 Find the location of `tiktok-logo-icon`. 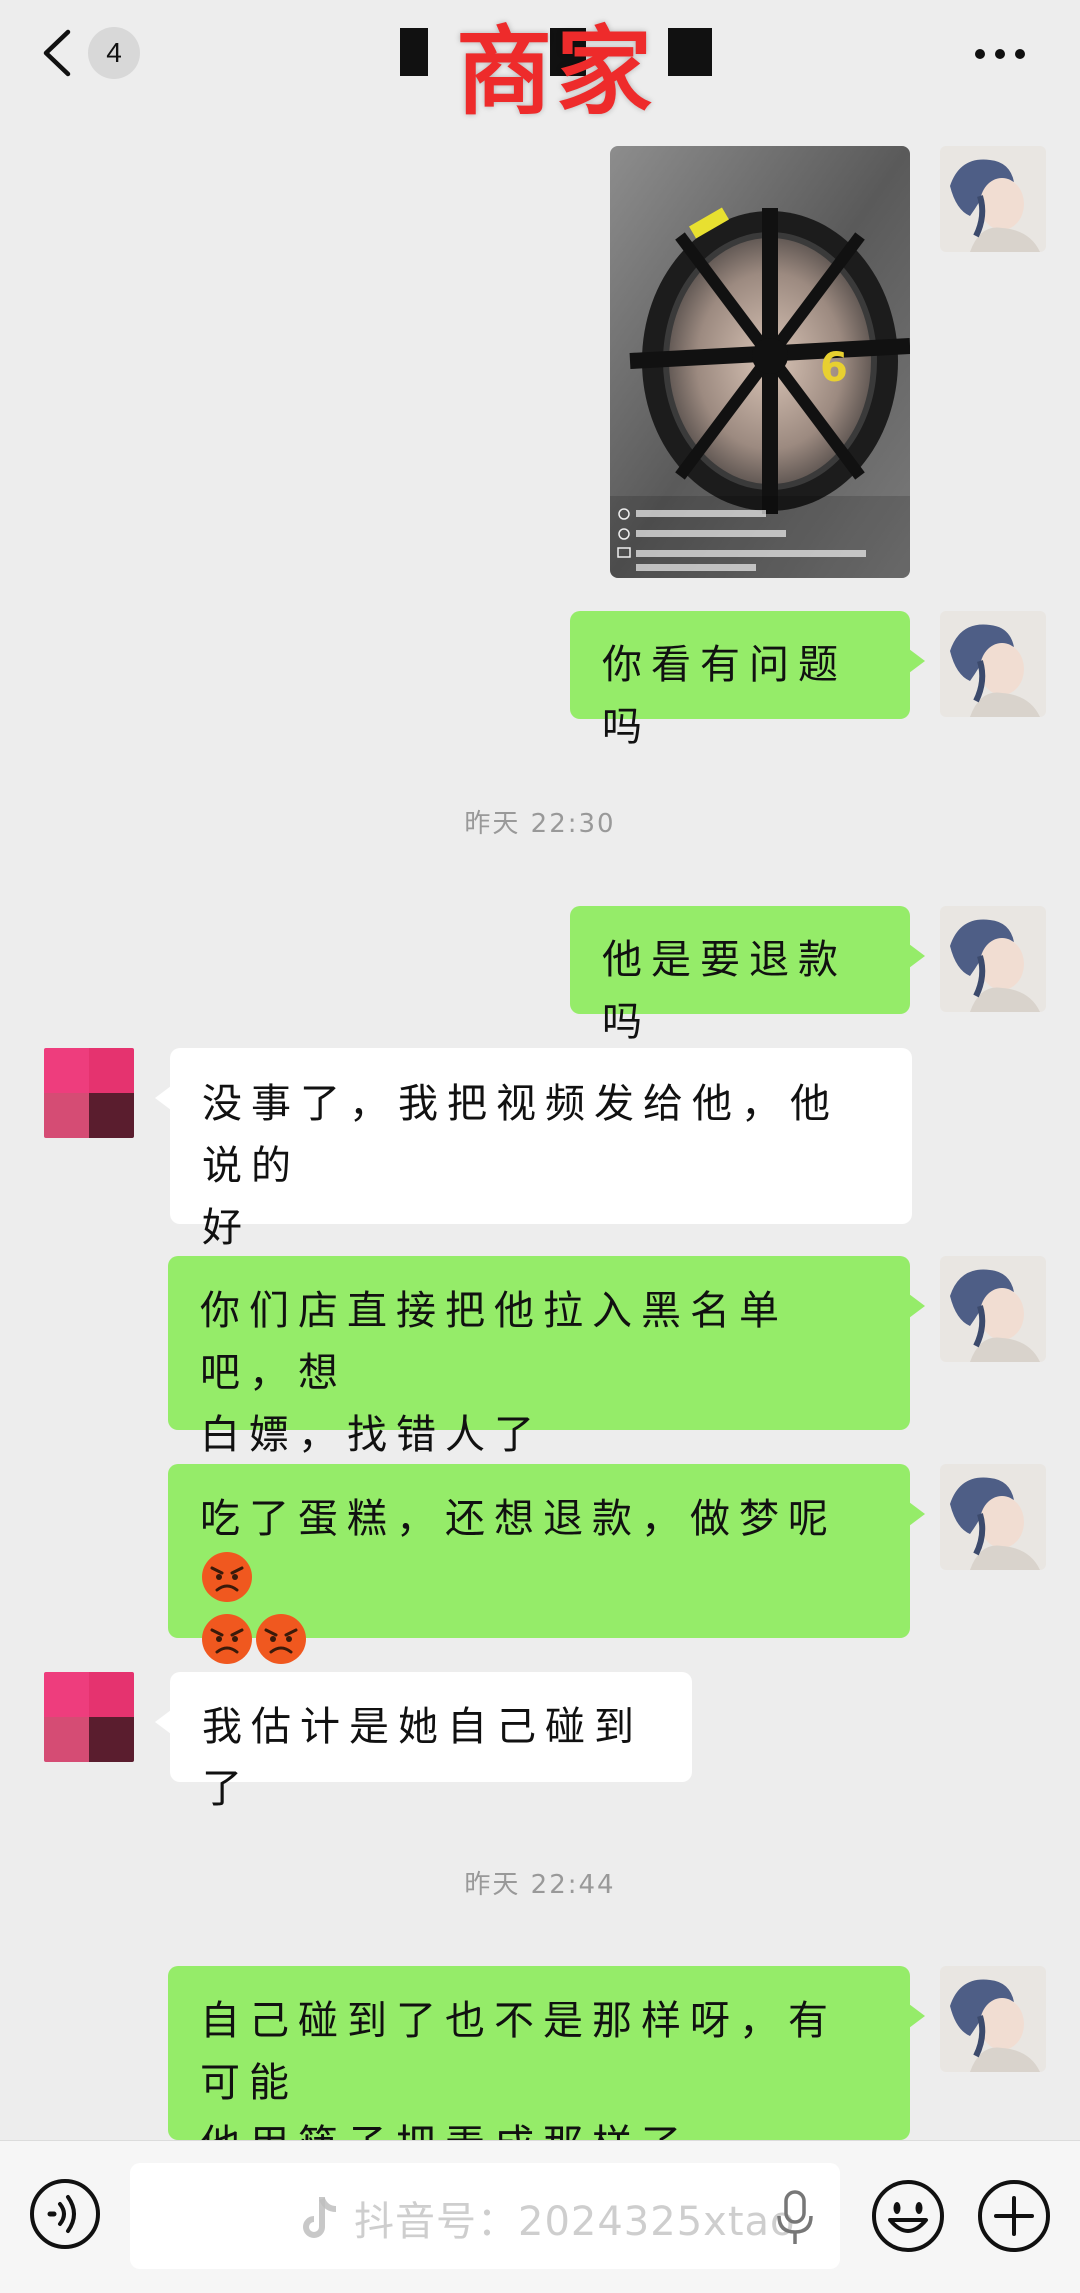

tiktok-logo-icon is located at coordinates (320, 2219).